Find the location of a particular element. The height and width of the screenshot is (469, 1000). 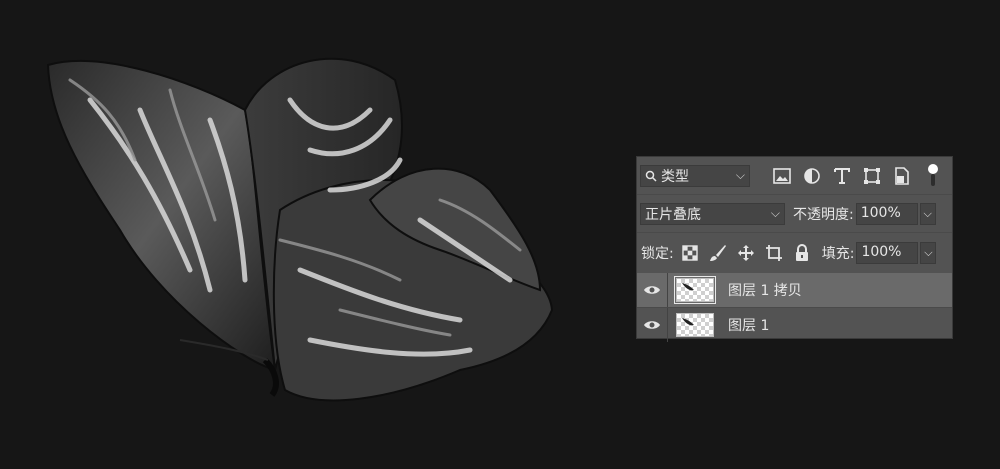

lock-position-move-icon is located at coordinates (746, 253).